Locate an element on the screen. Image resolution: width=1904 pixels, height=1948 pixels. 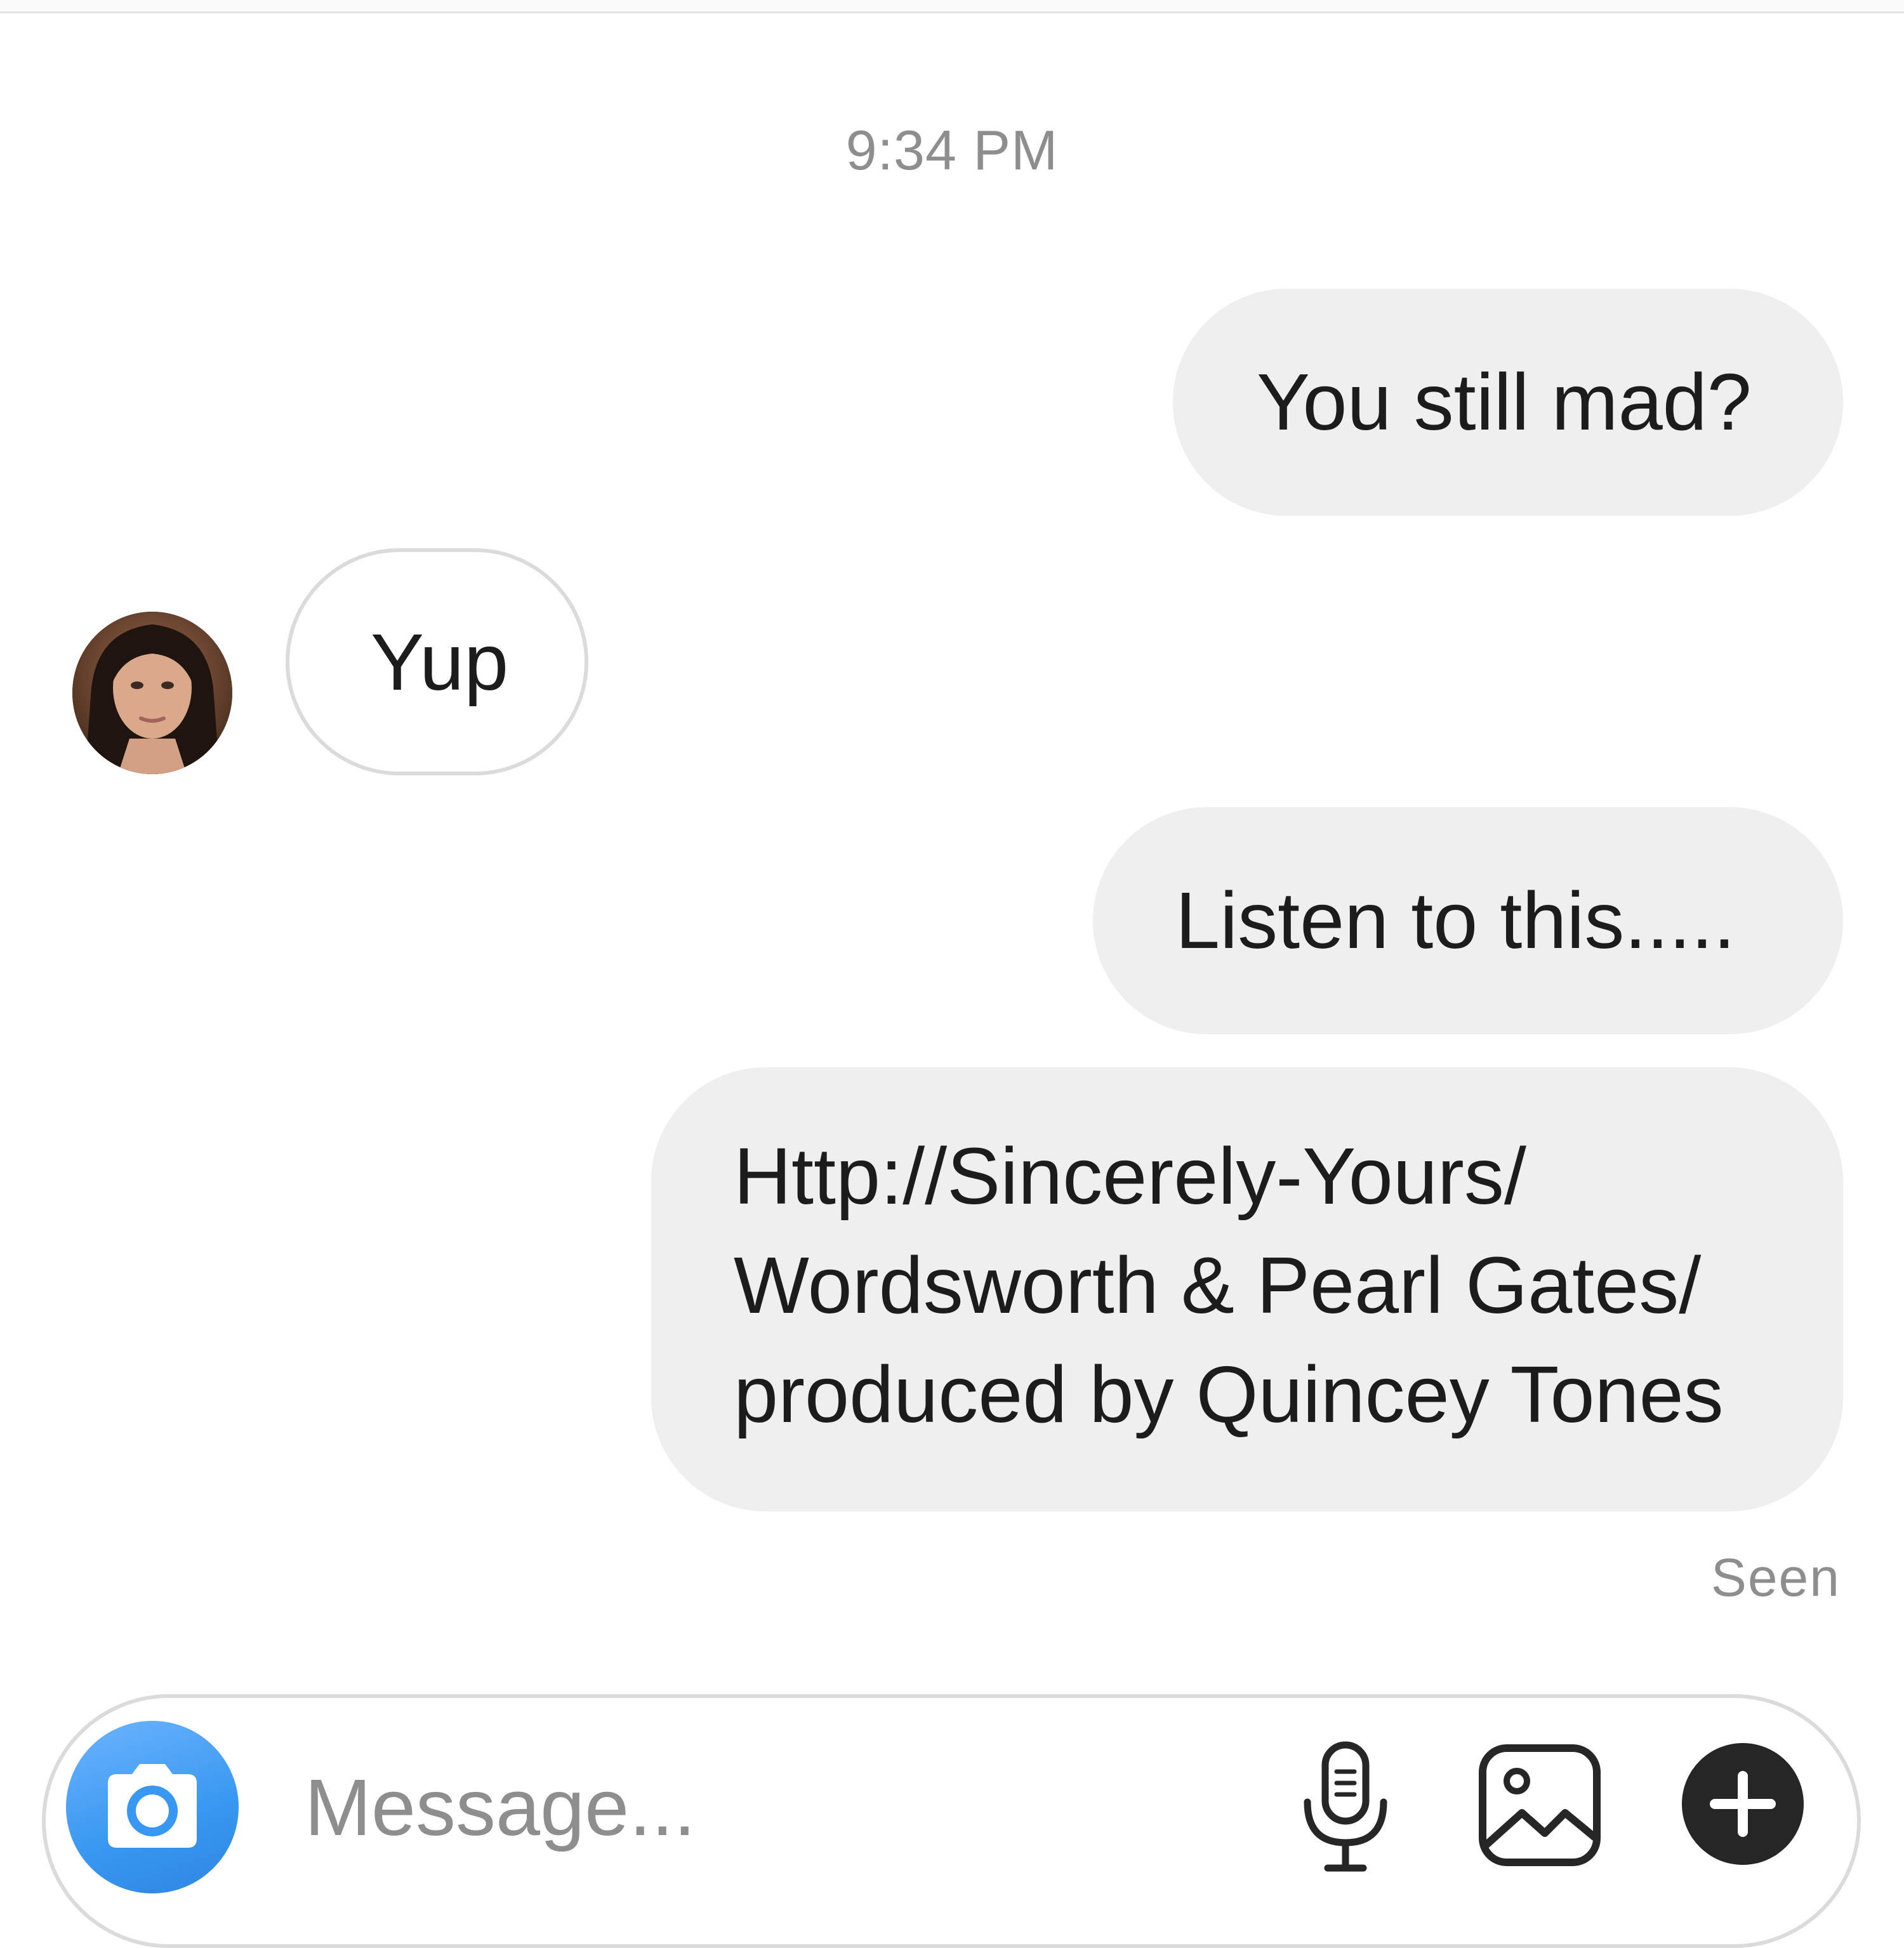
message-text: Yup is located at coordinates (440, 662).